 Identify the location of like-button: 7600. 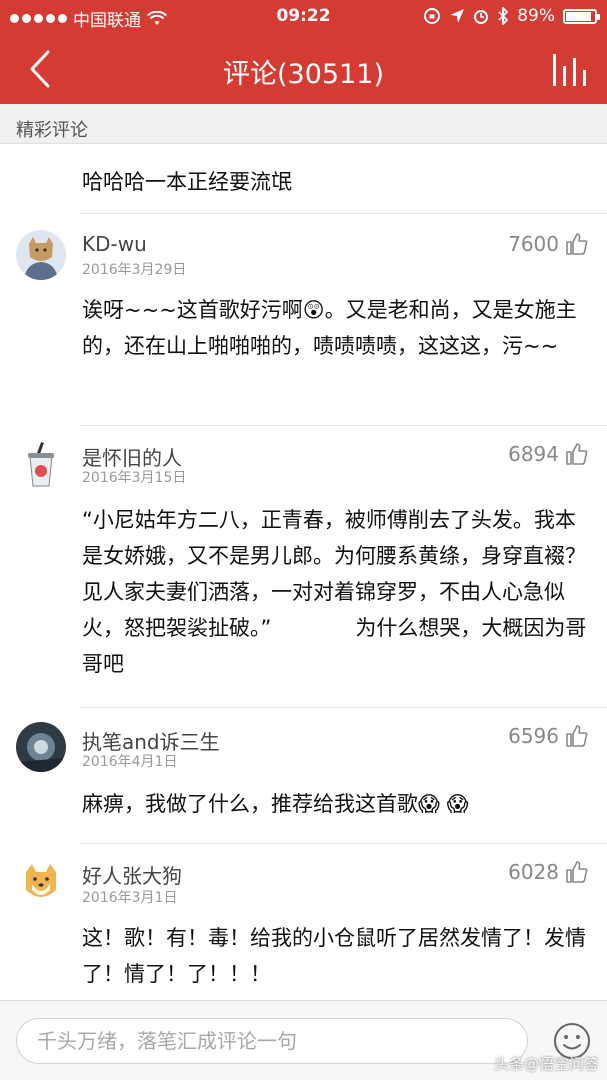
(548, 244).